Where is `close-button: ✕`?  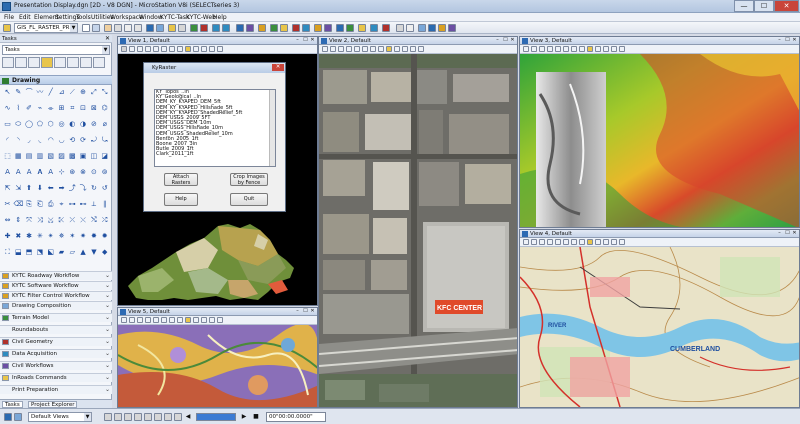
close-button: ✕ is located at coordinates (786, 6).